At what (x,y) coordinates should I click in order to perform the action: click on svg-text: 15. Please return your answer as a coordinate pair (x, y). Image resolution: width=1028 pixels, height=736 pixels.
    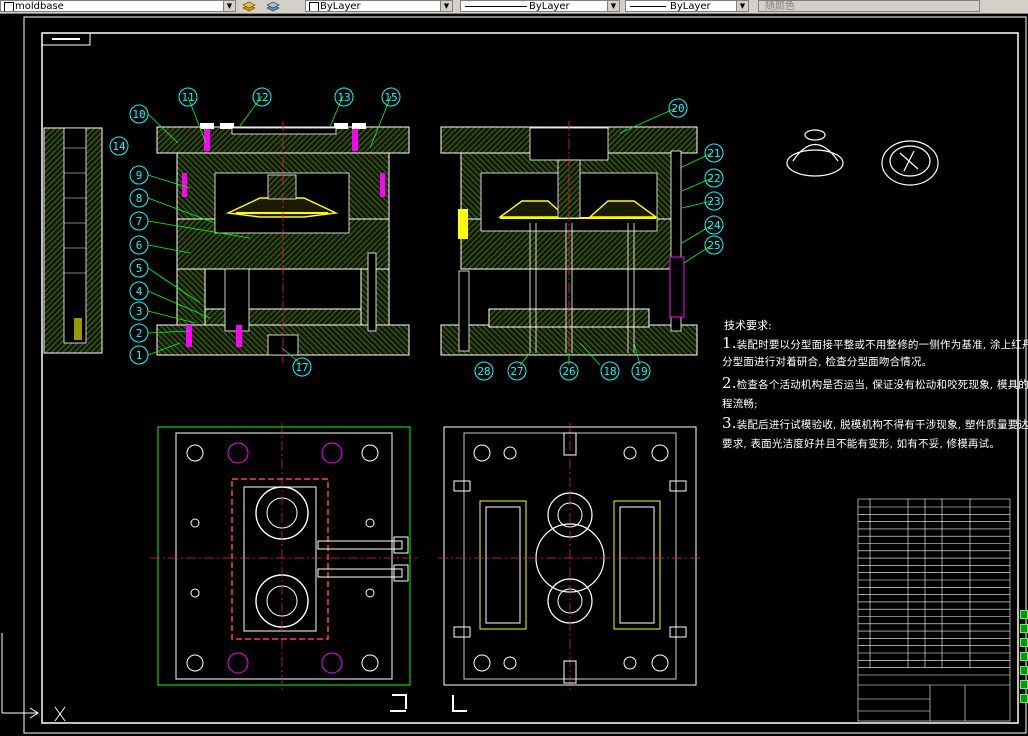
    Looking at the image, I should click on (390, 97).